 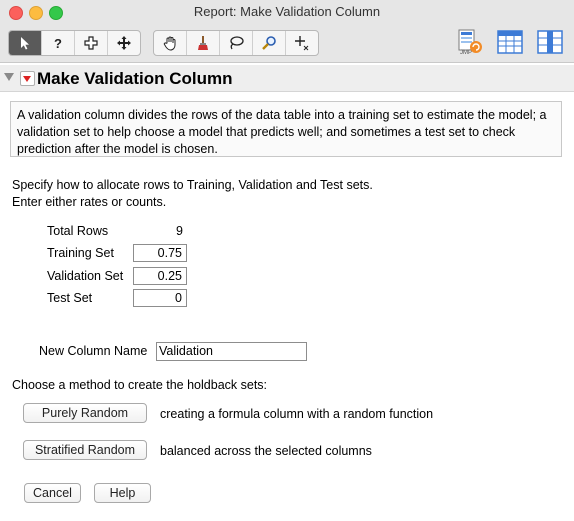 I want to click on toolbar: ? JMP, so click(x=287, y=43).